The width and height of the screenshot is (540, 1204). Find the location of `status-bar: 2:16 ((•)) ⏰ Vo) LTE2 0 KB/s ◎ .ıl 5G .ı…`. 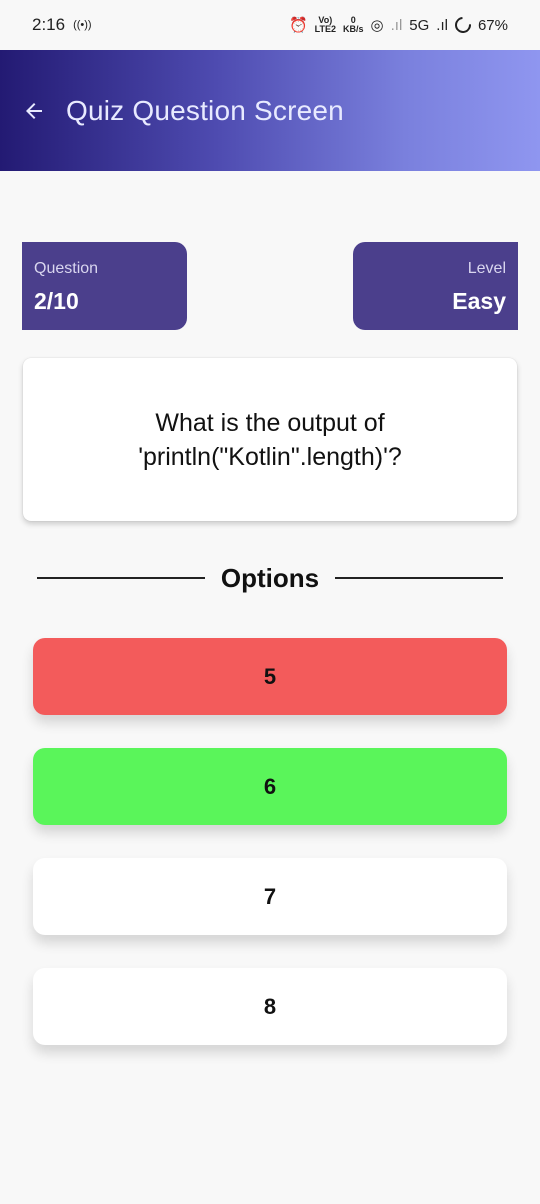

status-bar: 2:16 ((•)) ⏰ Vo) LTE2 0 KB/s ◎ .ıl 5G .ı… is located at coordinates (270, 25).